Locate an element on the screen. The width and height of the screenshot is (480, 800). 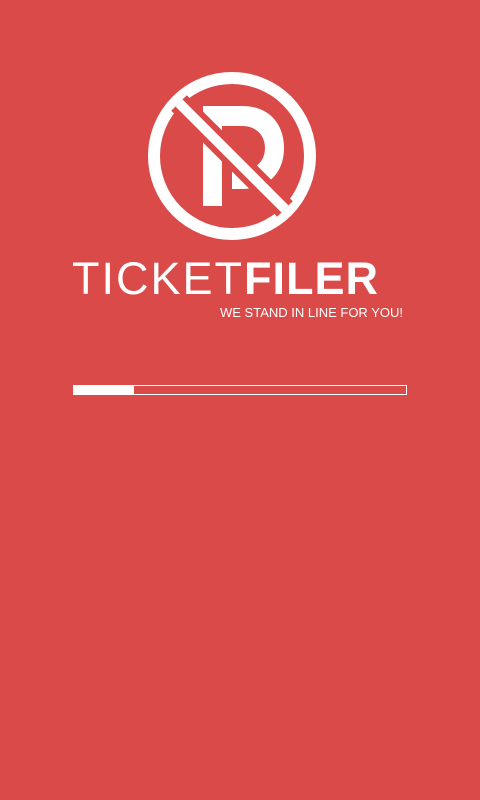
tagline: WE STAND IN LINE FOR YOU! is located at coordinates (311, 312).